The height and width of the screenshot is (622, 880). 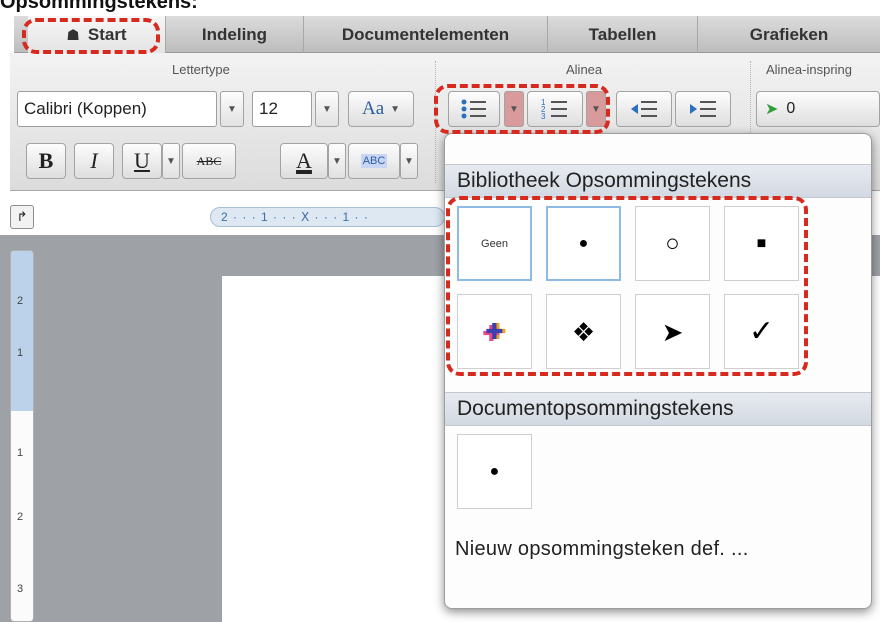 What do you see at coordinates (282, 109) in the screenshot?
I see `font-size-field: 12` at bounding box center [282, 109].